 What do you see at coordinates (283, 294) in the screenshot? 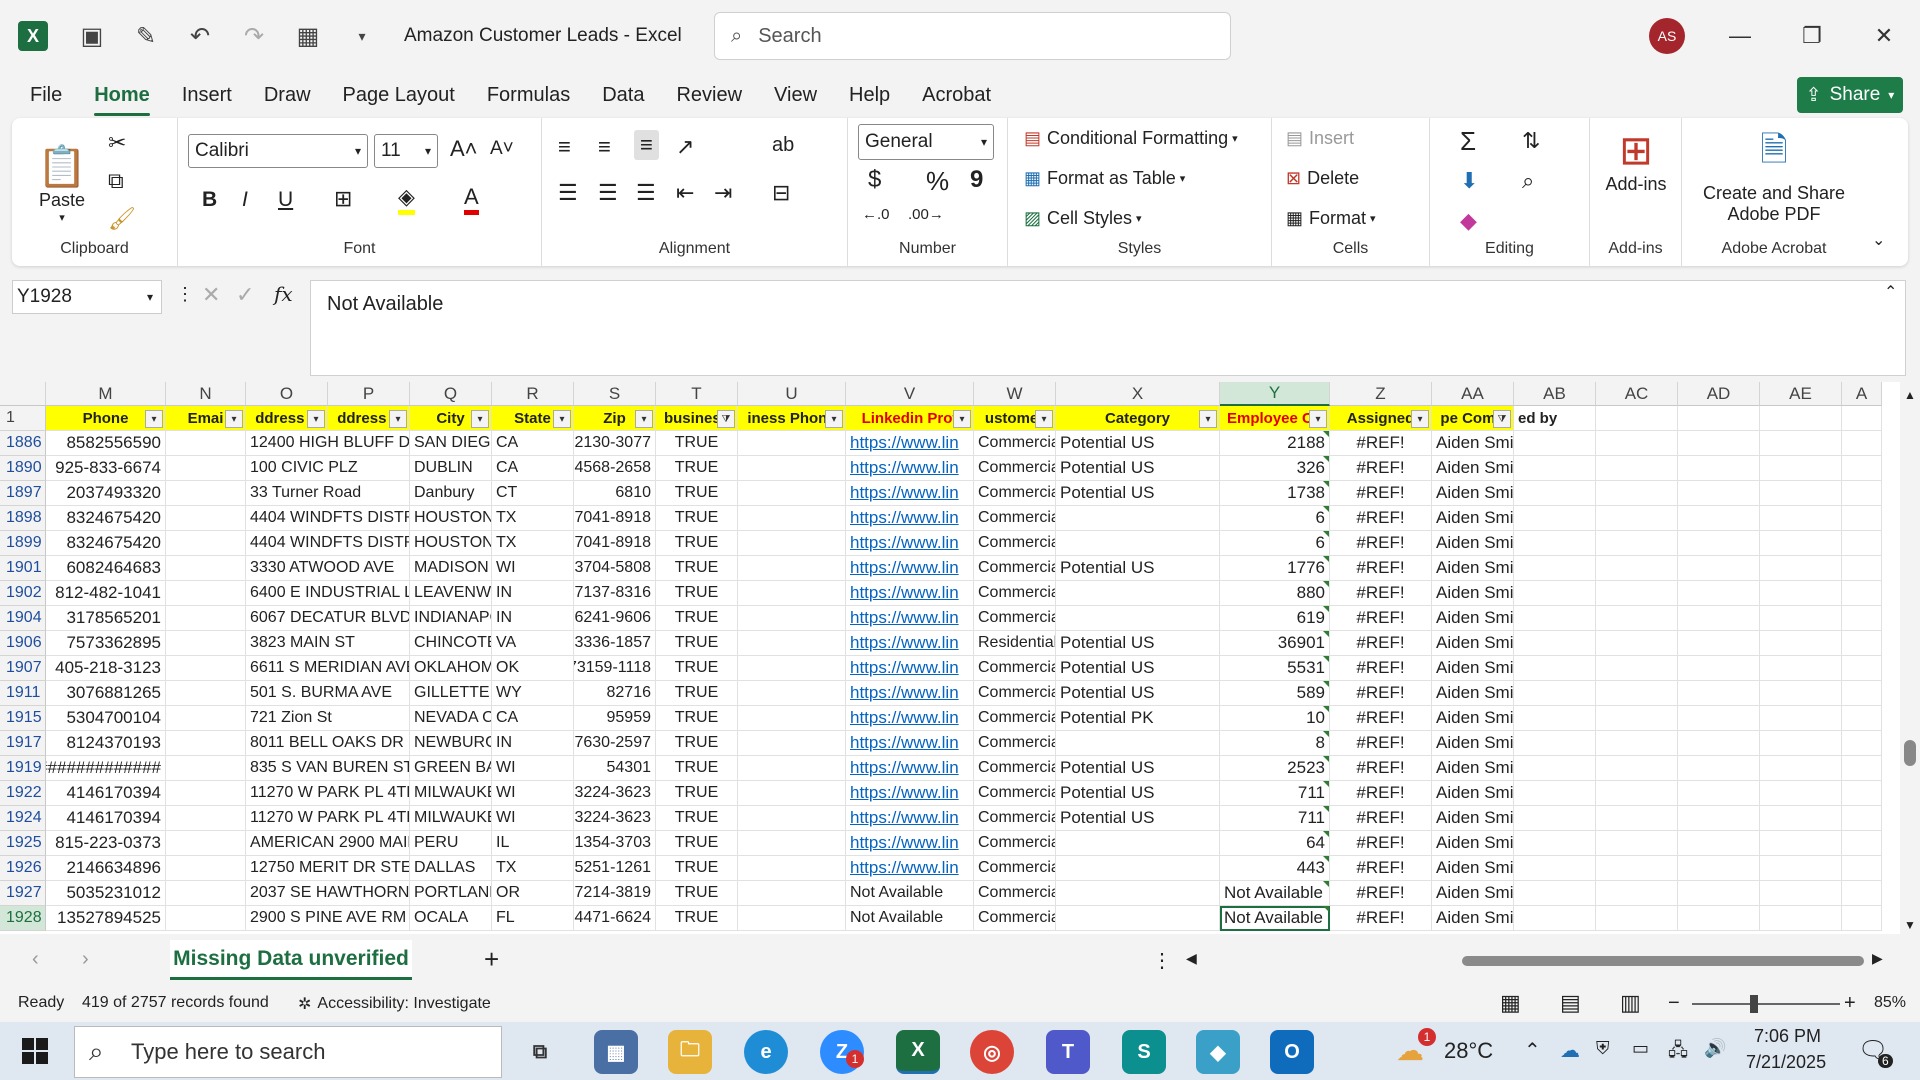
I see `insert-function-button: fx` at bounding box center [283, 294].